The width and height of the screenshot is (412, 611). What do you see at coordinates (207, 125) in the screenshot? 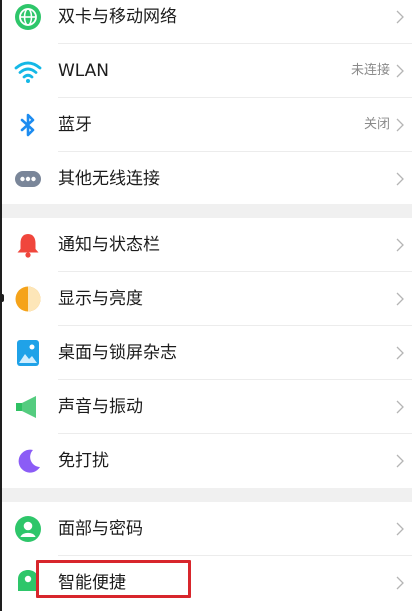
I see `settings-item-bluetooth: 蓝牙 关闭` at bounding box center [207, 125].